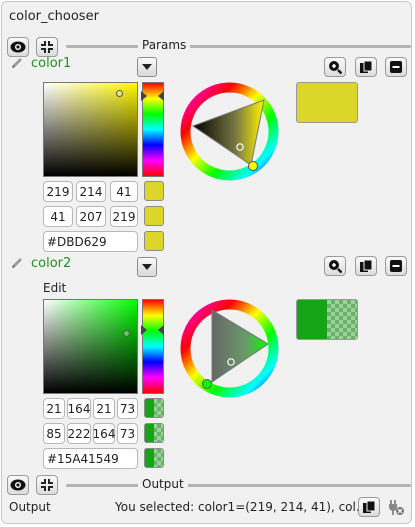  I want to click on color1-hue-wheel, so click(229, 131).